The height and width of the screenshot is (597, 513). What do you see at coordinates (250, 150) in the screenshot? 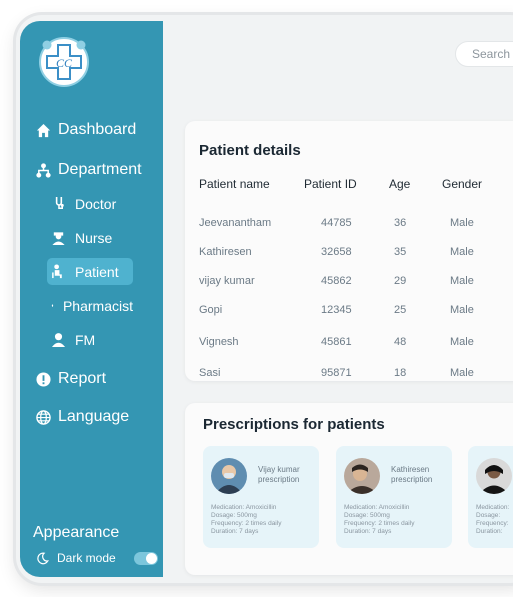
I see `patient-details-title: Patient details` at bounding box center [250, 150].